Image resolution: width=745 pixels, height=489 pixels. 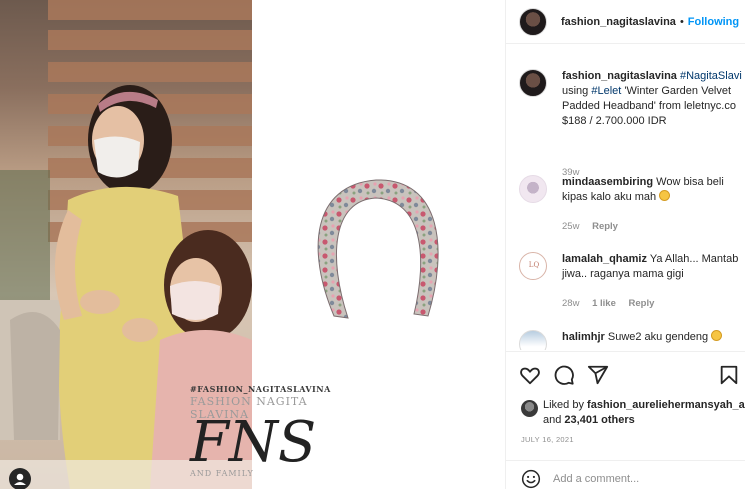 I want to click on caption-line: Padded Headband' from leletnyc.co, so click(x=649, y=106).